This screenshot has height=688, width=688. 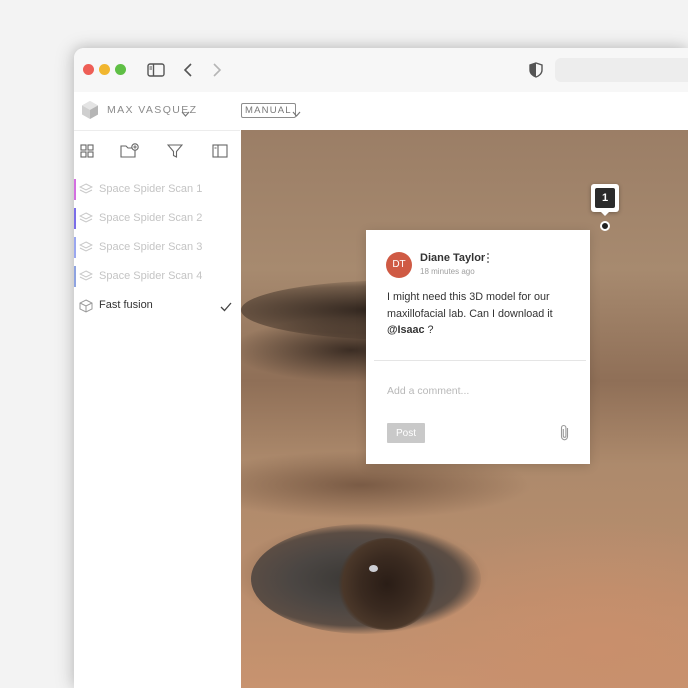 I want to click on annotation-pin-number: 1, so click(x=605, y=198).